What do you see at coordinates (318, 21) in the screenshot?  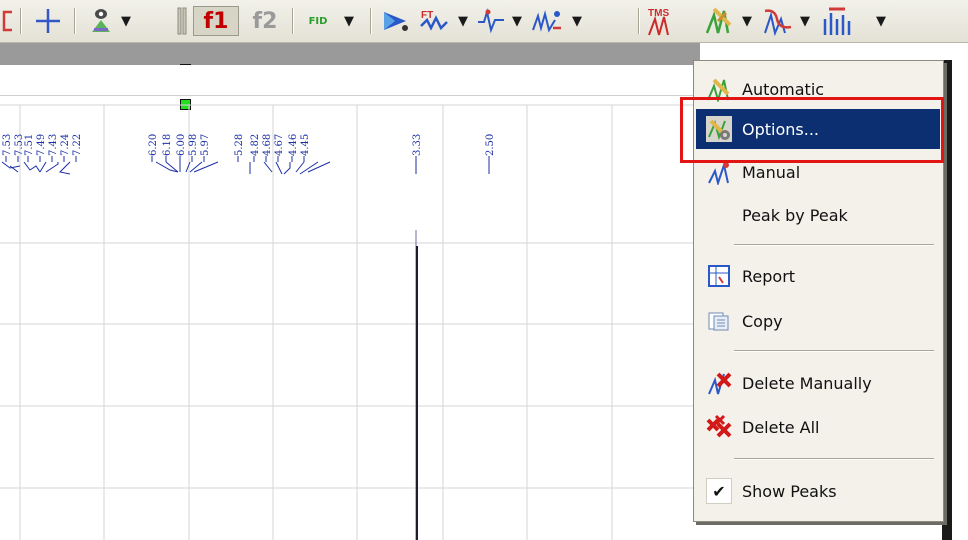 I see `fid-button: FID` at bounding box center [318, 21].